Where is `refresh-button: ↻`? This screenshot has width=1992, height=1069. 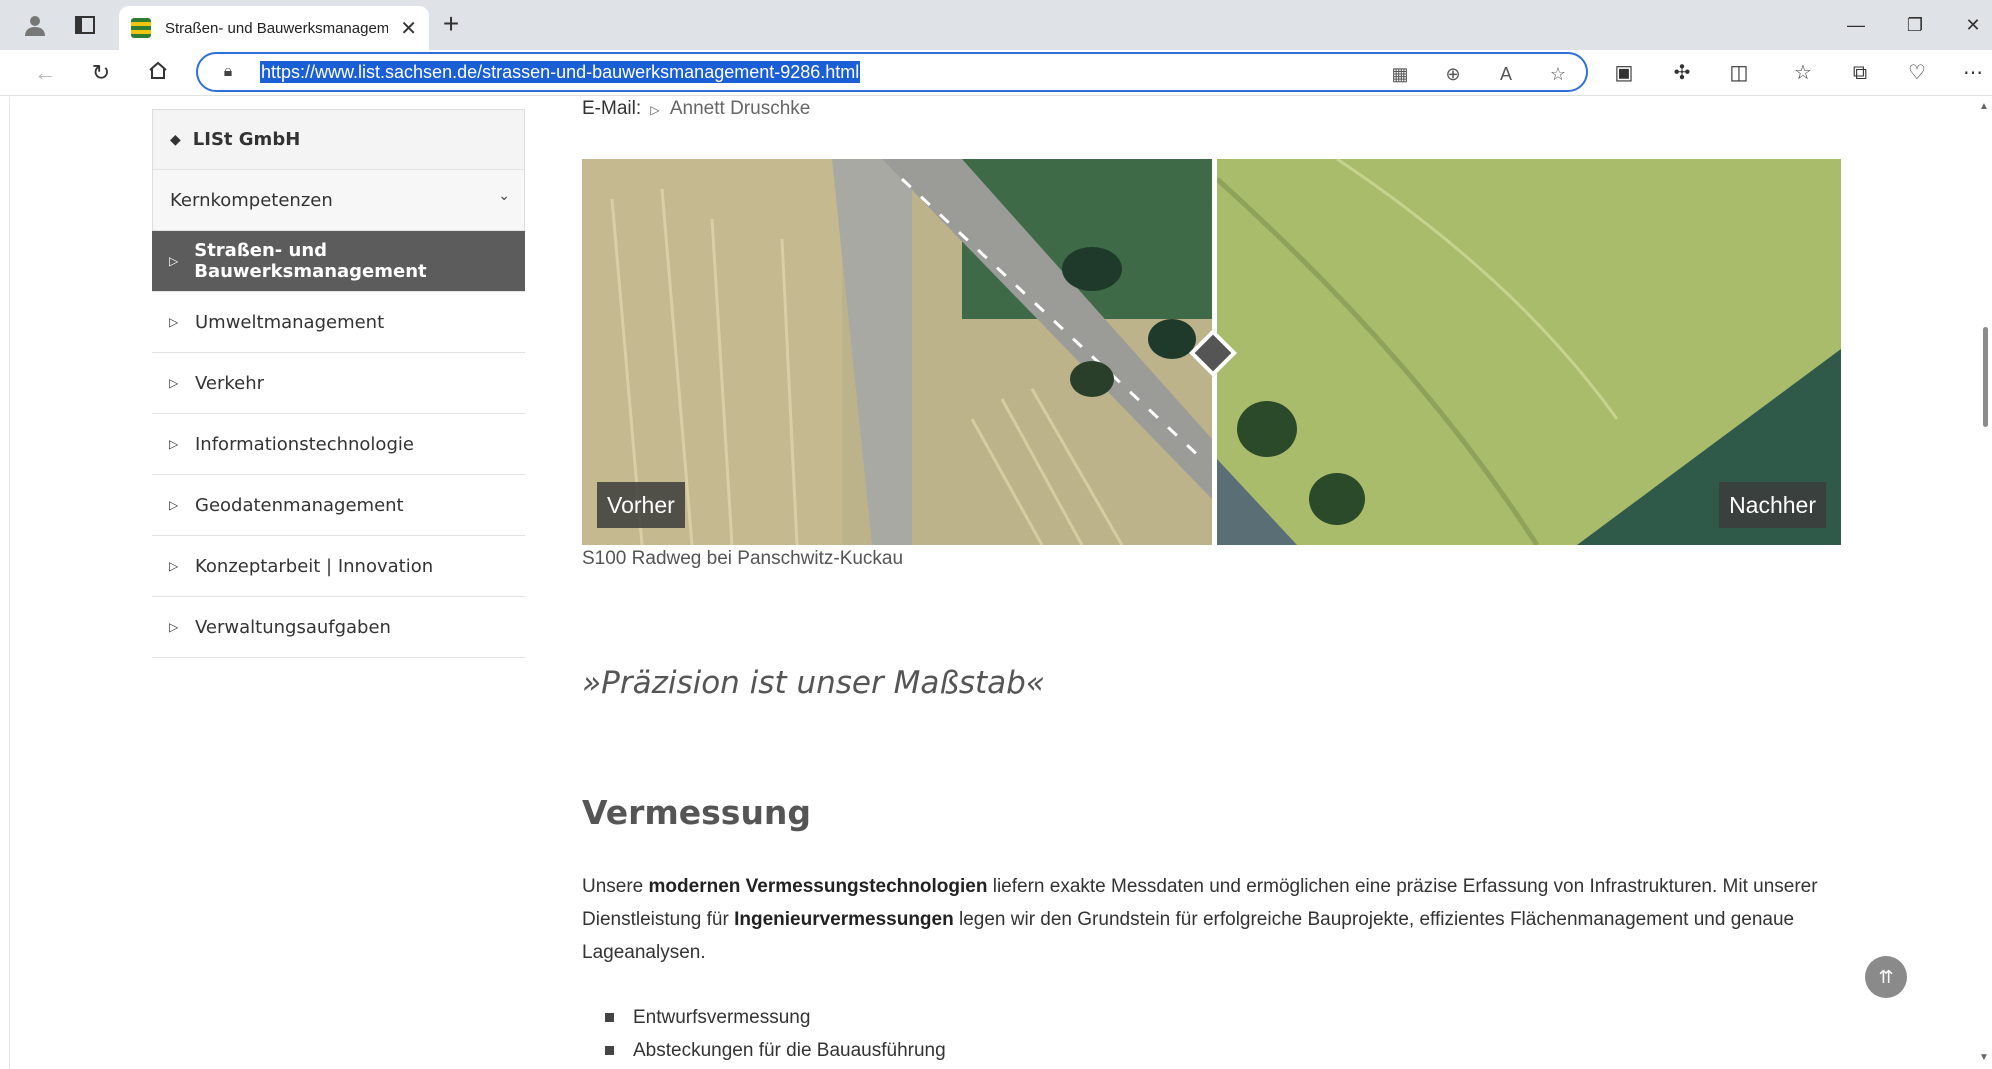 refresh-button: ↻ is located at coordinates (101, 73).